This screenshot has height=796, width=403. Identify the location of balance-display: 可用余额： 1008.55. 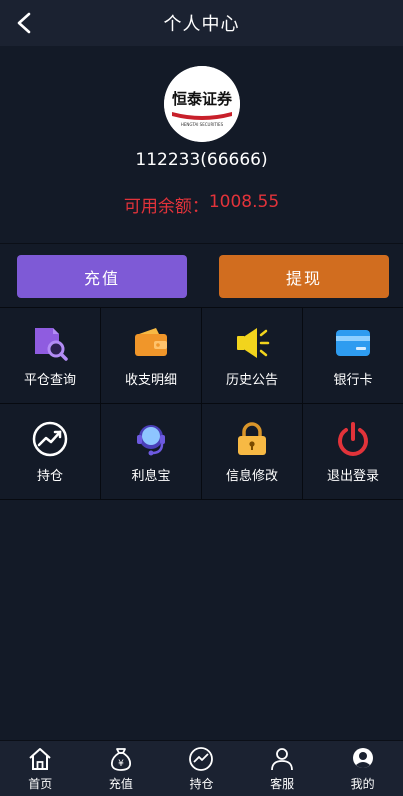
(201, 204).